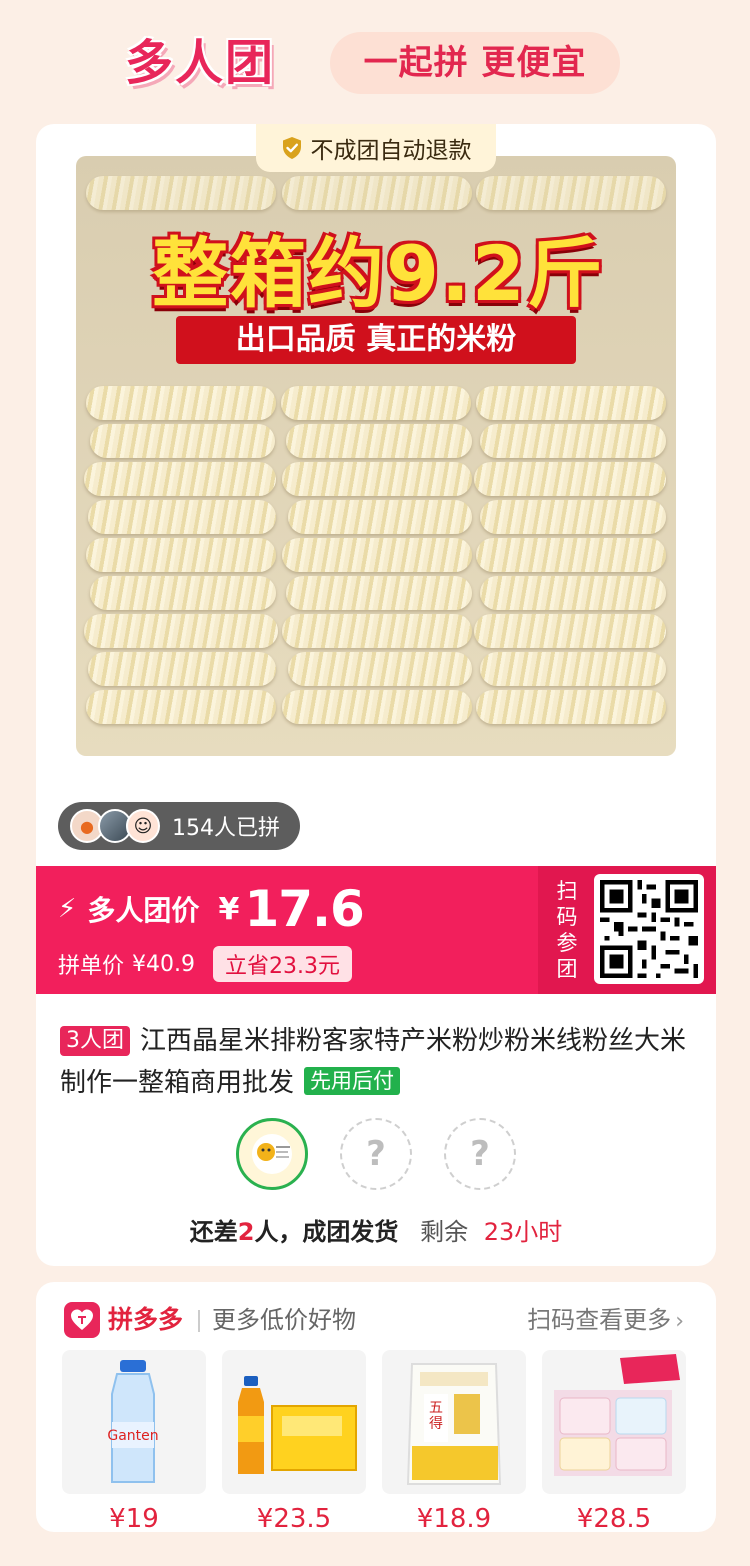 This screenshot has height=1566, width=750. I want to click on qr-code-icon, so click(649, 929).